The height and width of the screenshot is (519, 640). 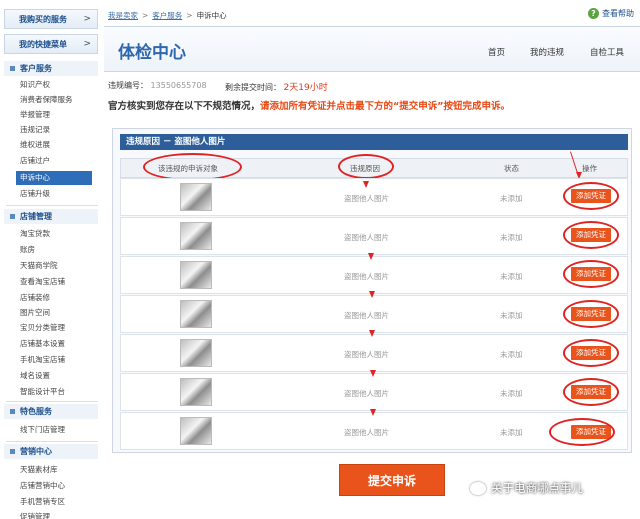 I want to click on page-title: 体检中心, so click(x=152, y=53).